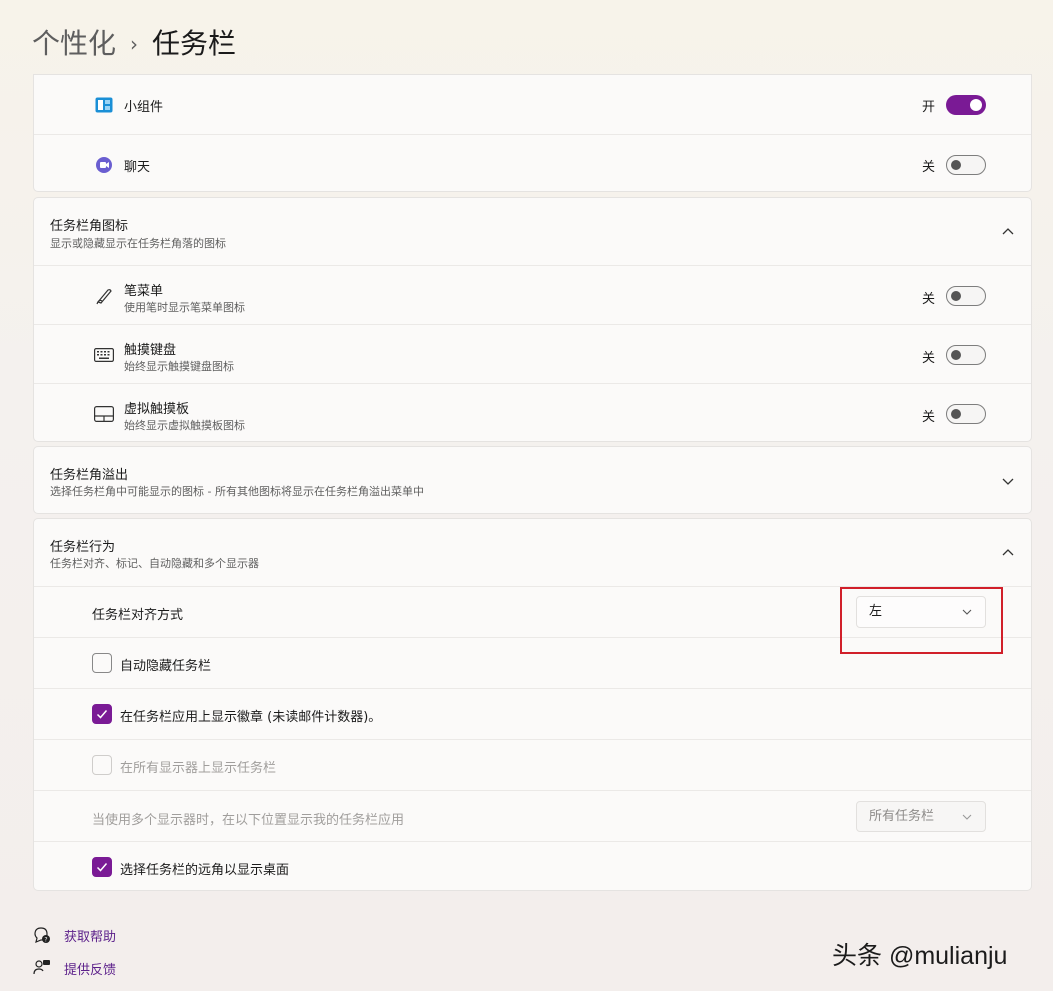 The image size is (1053, 991). I want to click on setting-row-all-displays: 在所有显示器上显示任务栏, so click(532, 764).